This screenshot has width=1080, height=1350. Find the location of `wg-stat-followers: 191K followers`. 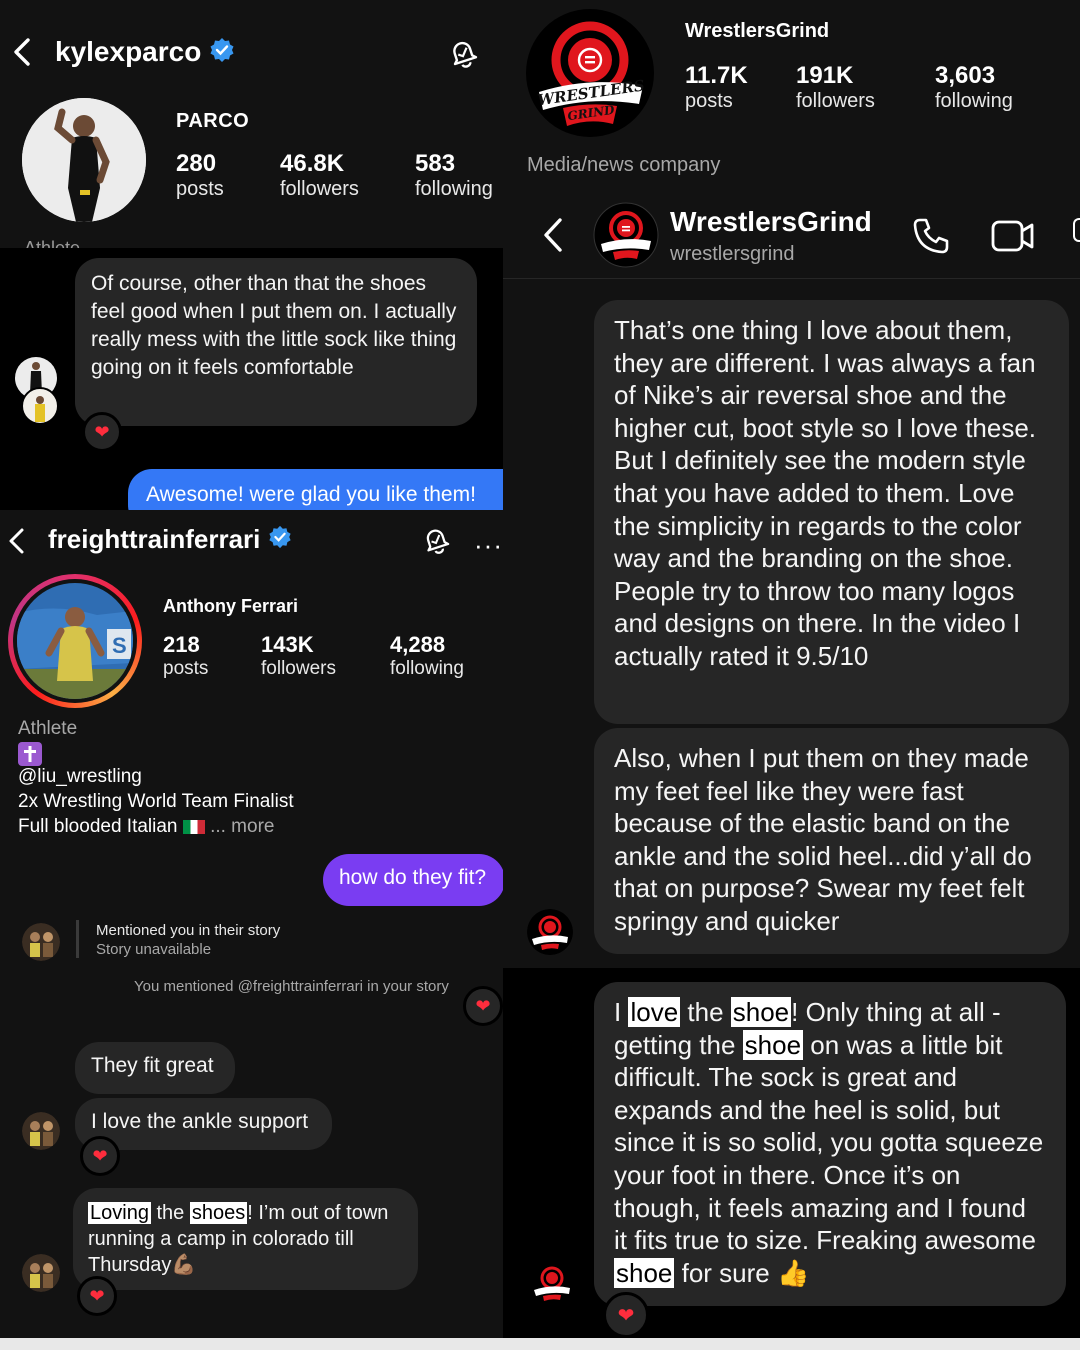

wg-stat-followers: 191K followers is located at coordinates (865, 87).